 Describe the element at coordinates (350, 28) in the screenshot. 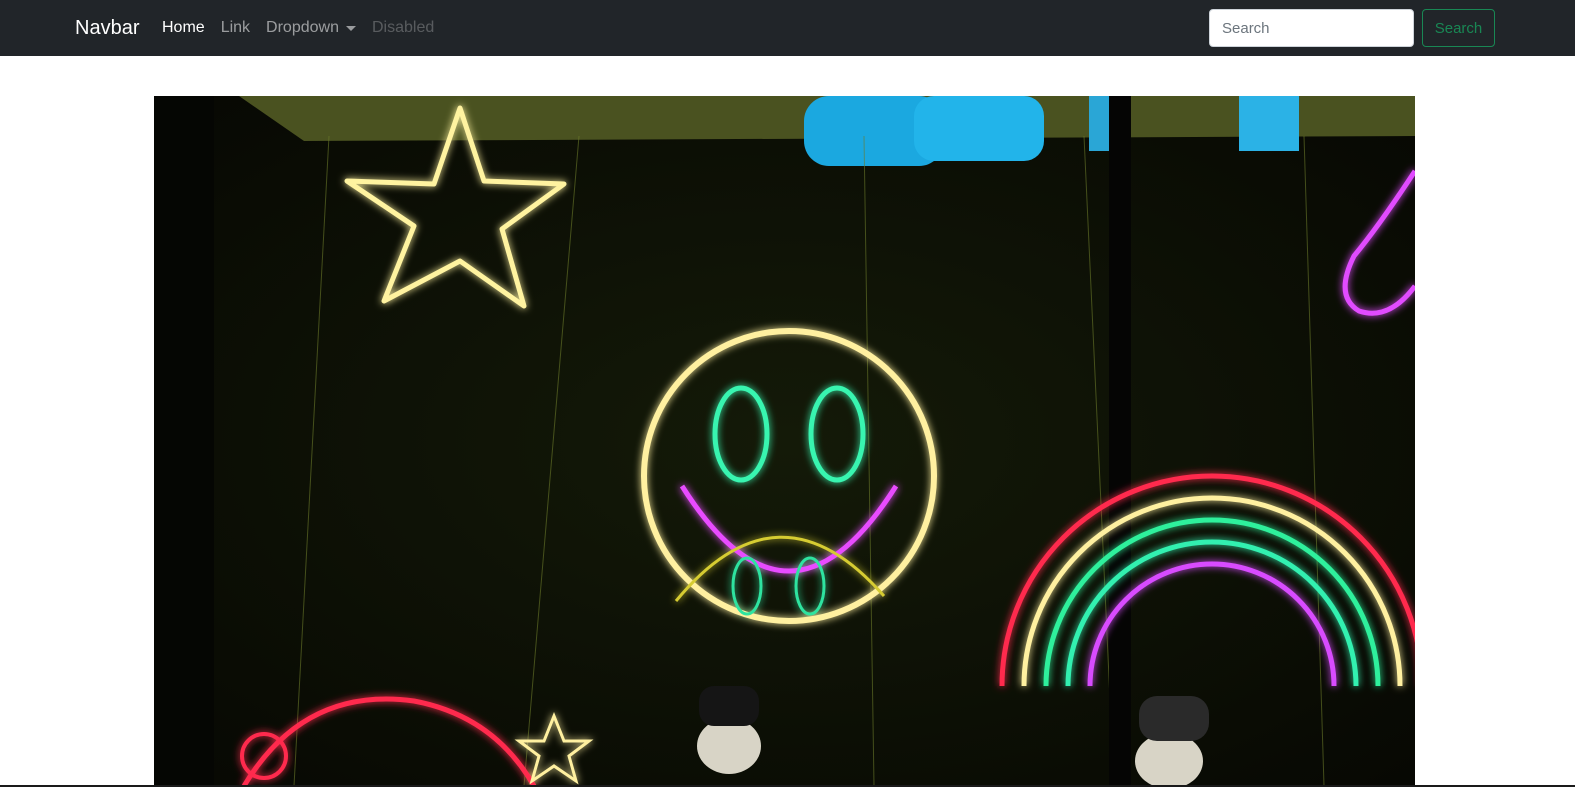

I see `caret-down-icon` at that location.